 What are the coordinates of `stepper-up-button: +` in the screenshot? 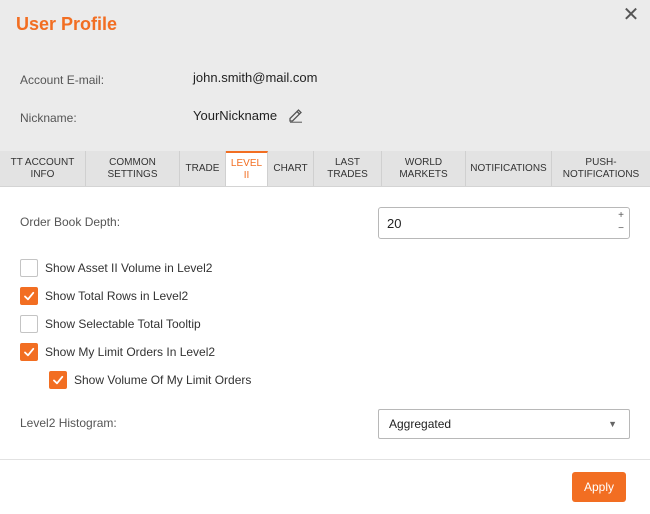 It's located at (621, 216).